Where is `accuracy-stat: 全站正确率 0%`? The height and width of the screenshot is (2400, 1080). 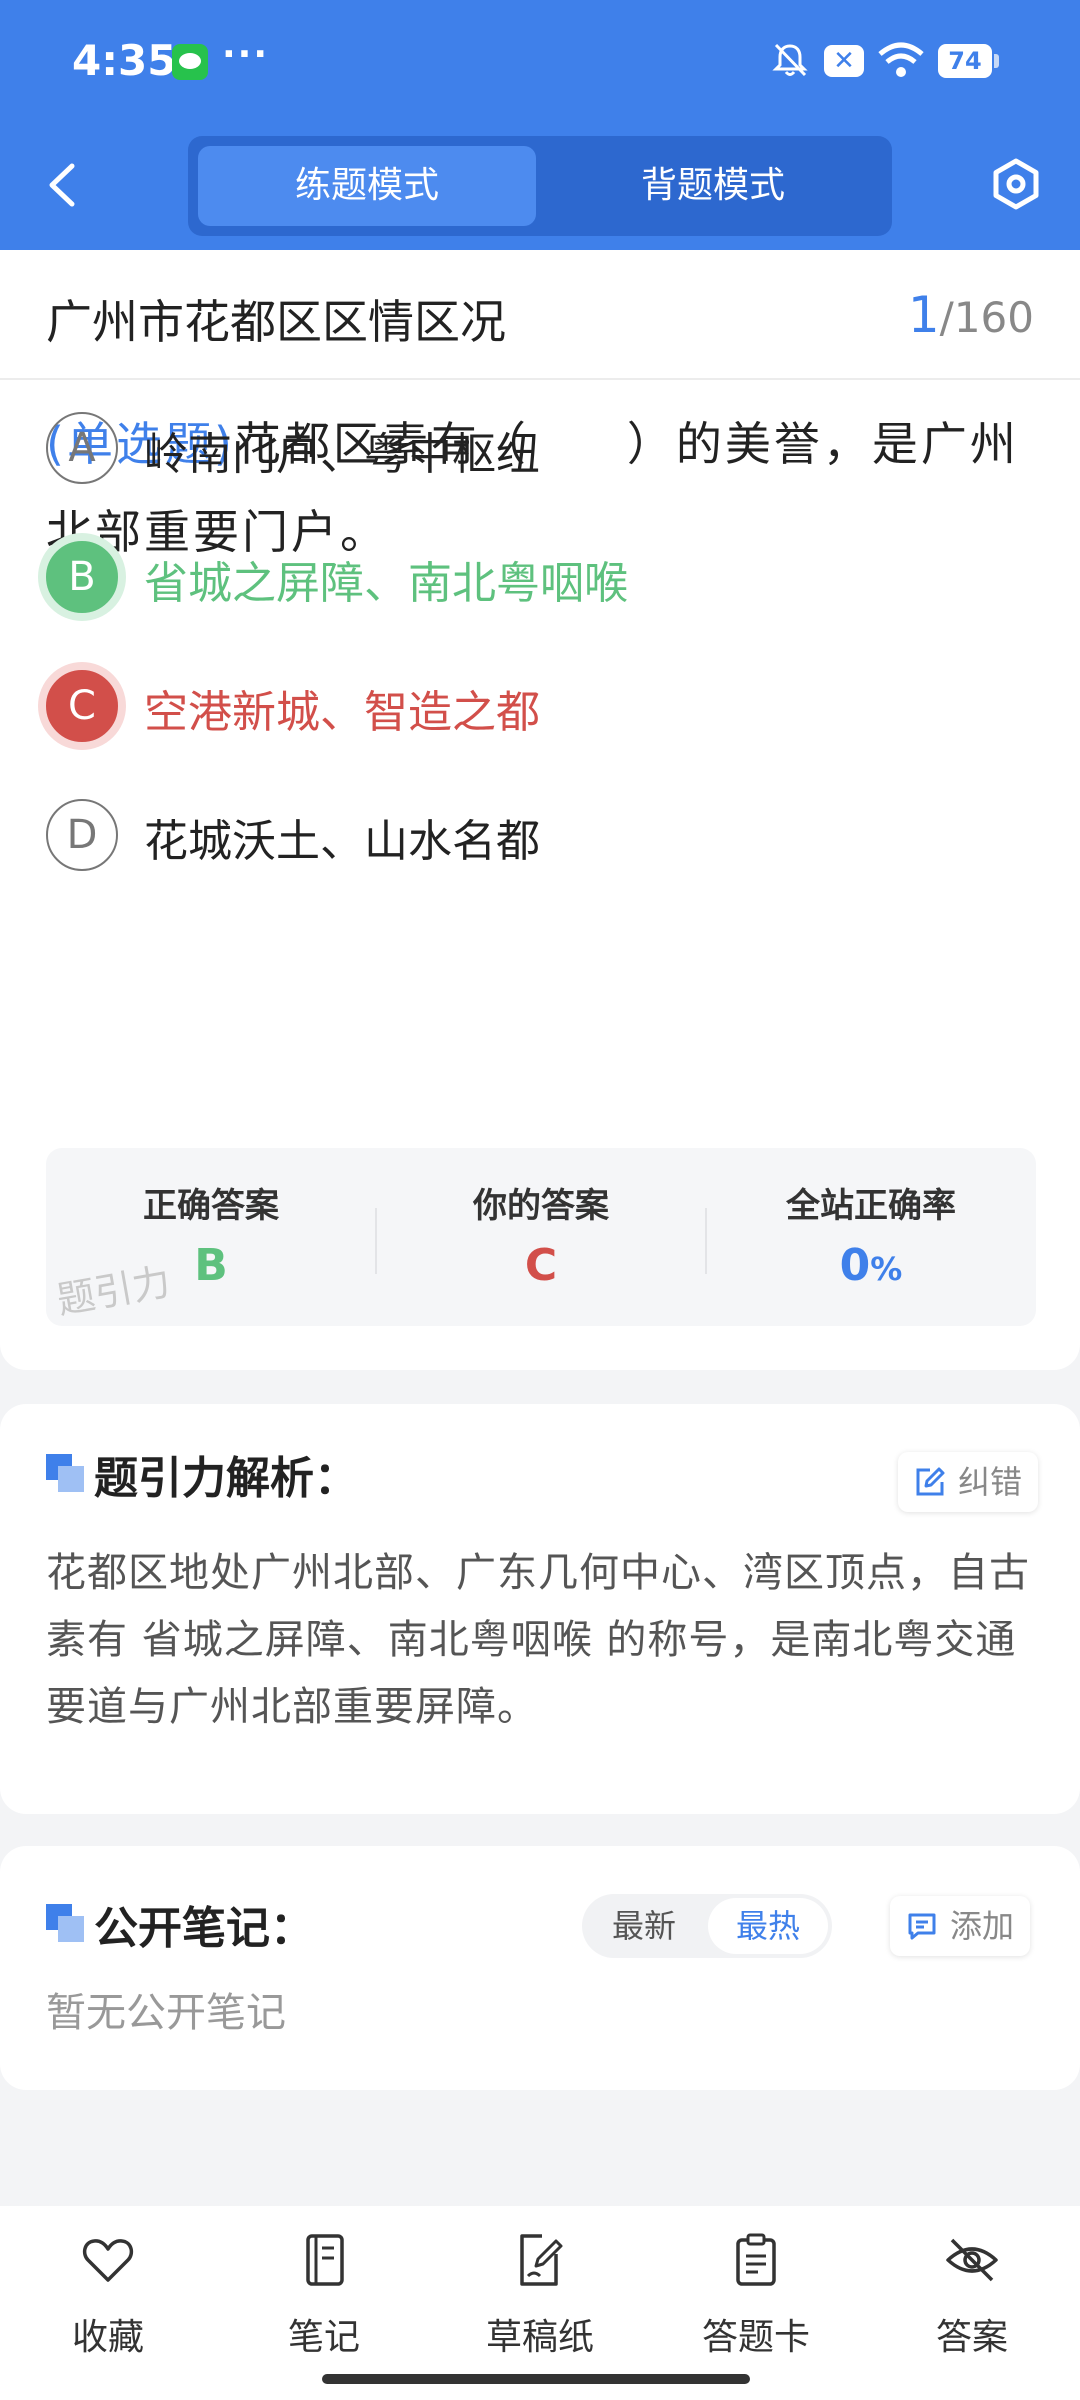
accuracy-stat: 全站正确率 0% is located at coordinates (871, 1237).